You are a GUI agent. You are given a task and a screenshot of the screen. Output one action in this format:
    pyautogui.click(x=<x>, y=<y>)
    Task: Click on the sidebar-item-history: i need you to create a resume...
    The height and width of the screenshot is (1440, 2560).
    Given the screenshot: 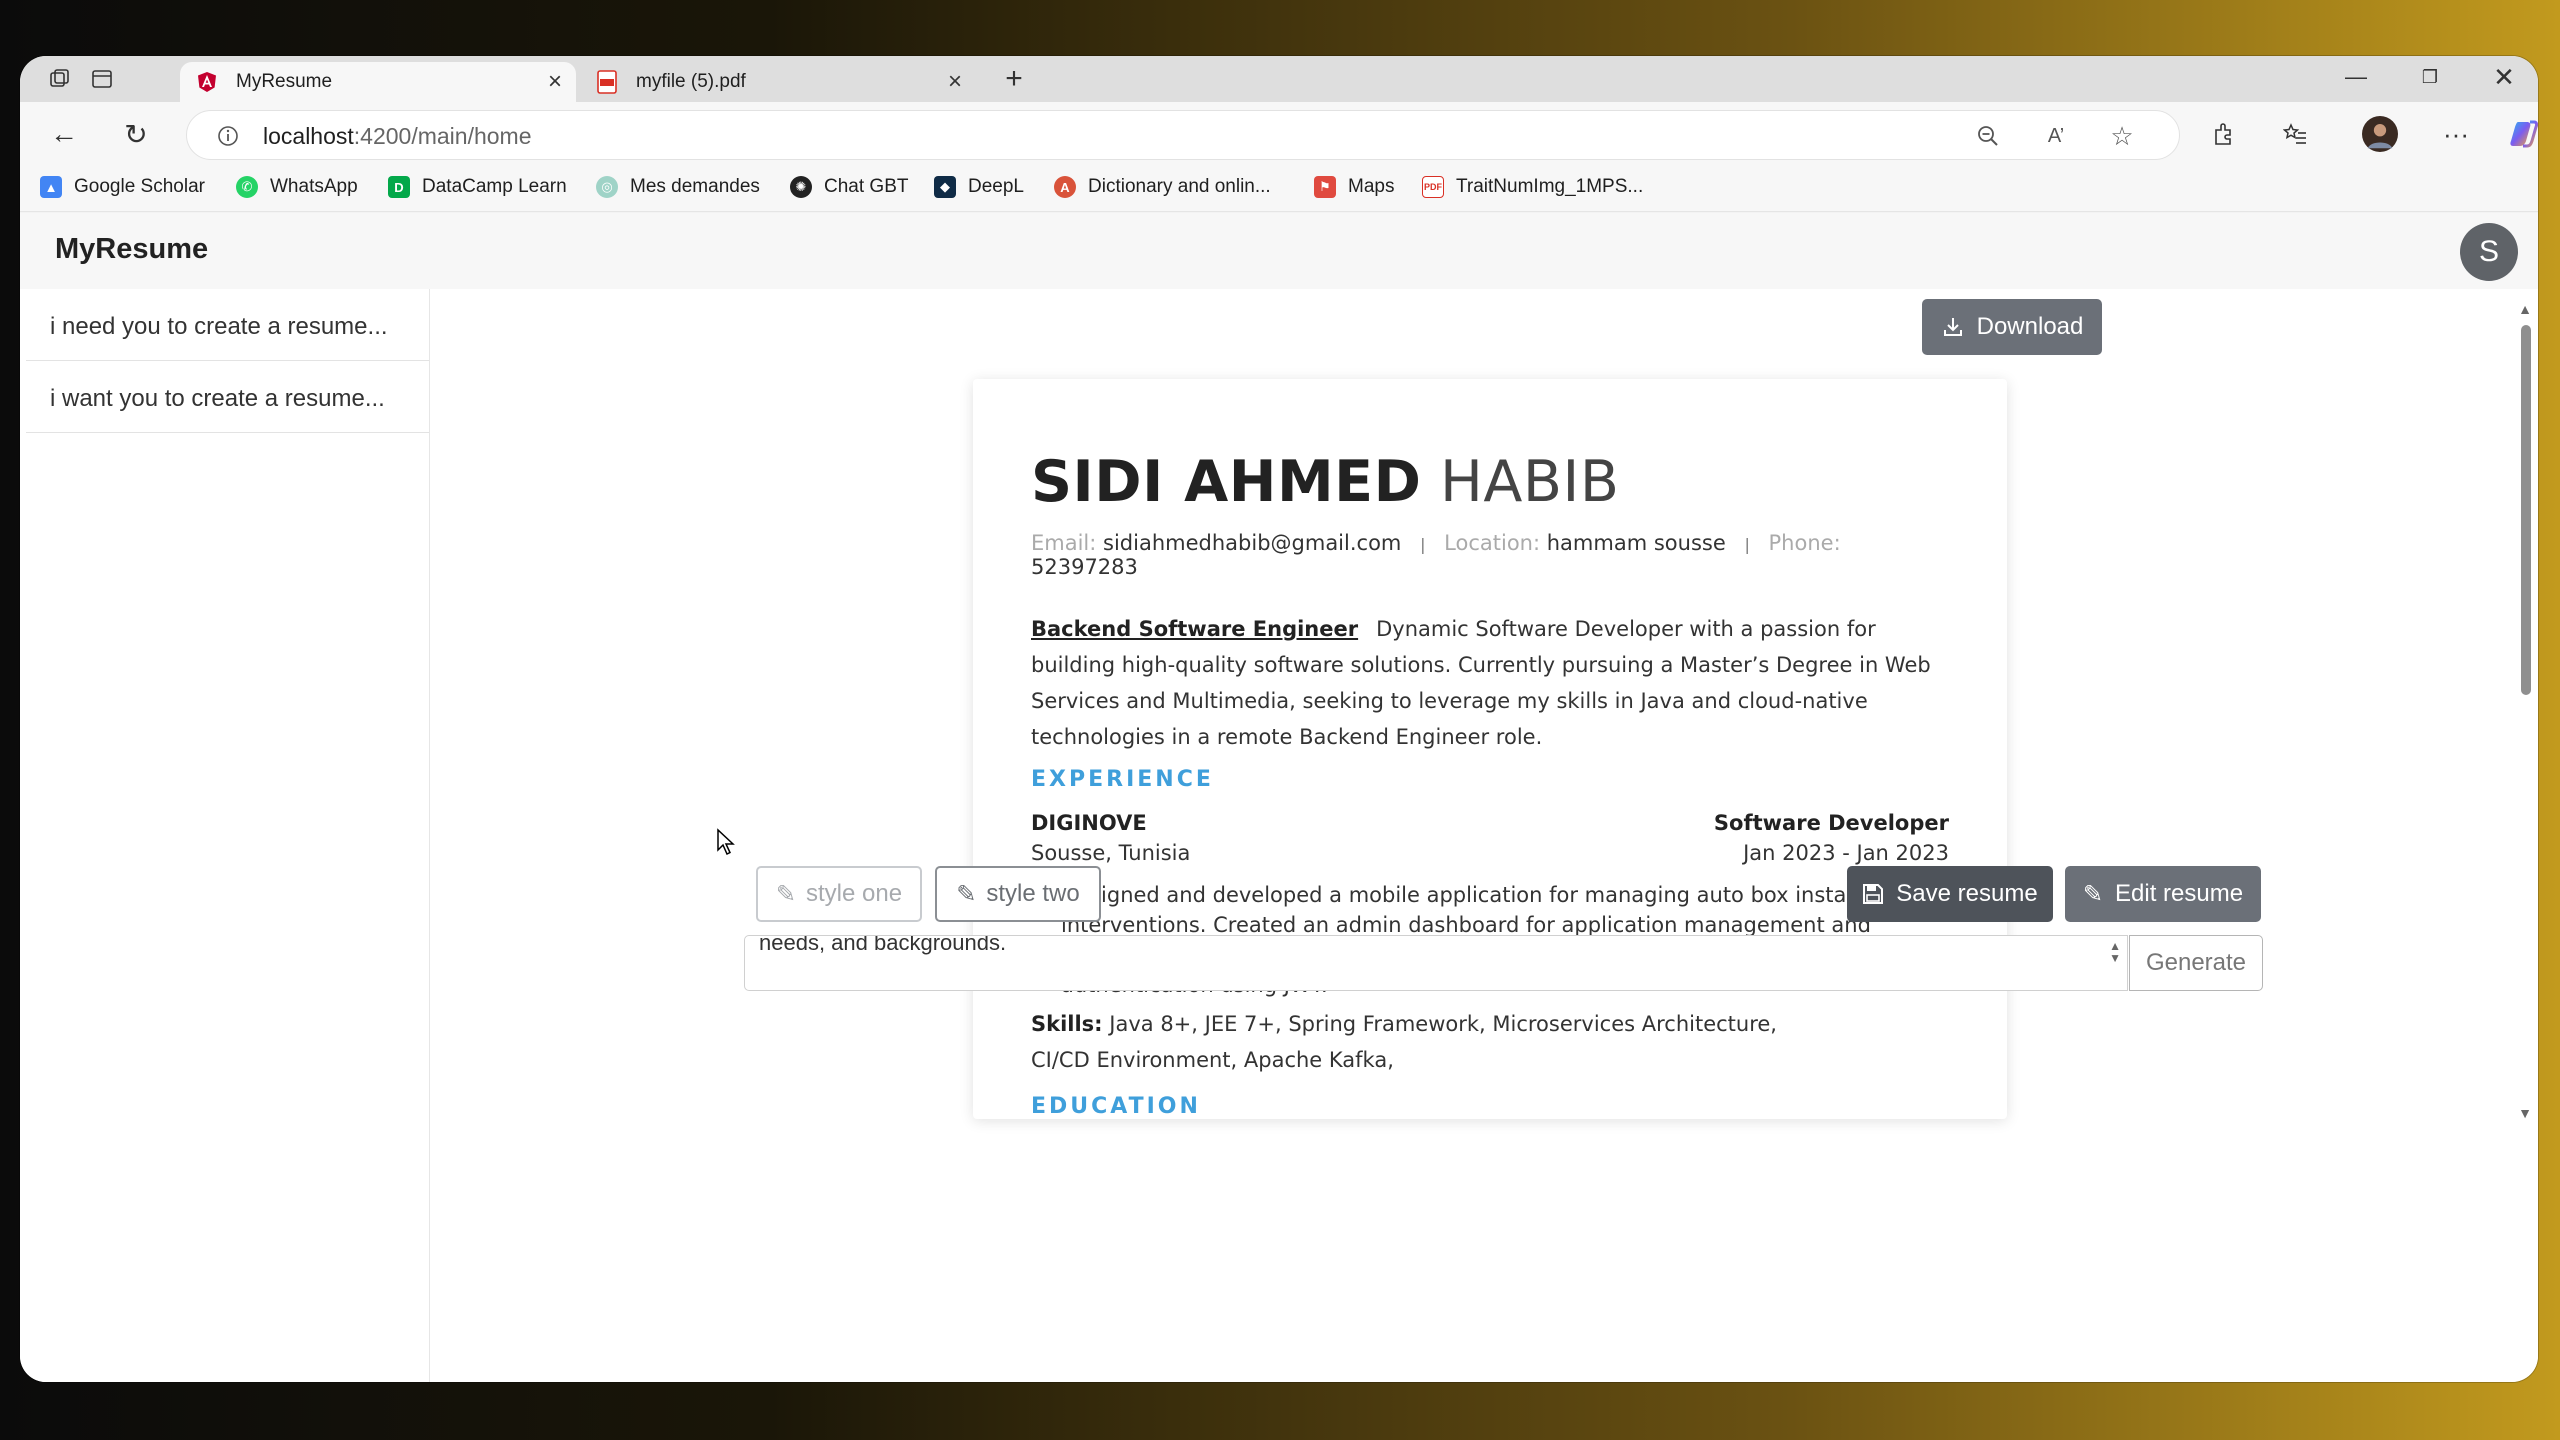 What is the action you would take?
    pyautogui.click(x=227, y=325)
    